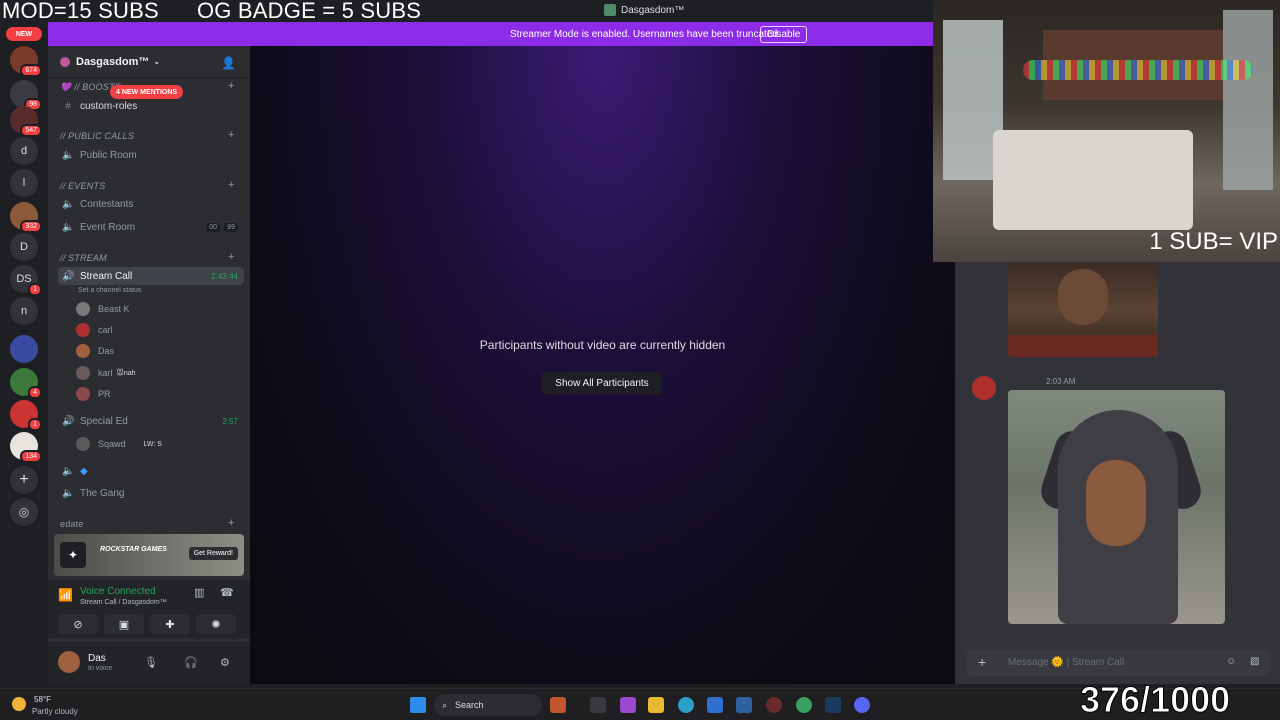 The image size is (1280, 720). I want to click on server-icon-12: 1, so click(26, 415).